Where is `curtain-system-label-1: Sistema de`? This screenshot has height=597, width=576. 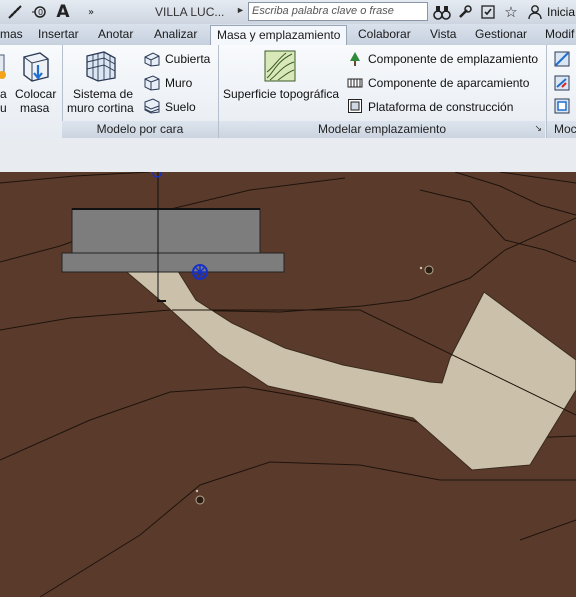
curtain-system-label-1: Sistema de is located at coordinates (103, 94).